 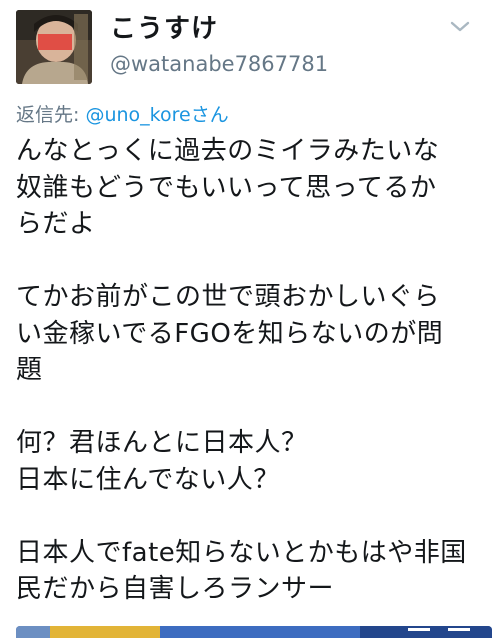 I want to click on avatar-image, so click(x=54, y=47).